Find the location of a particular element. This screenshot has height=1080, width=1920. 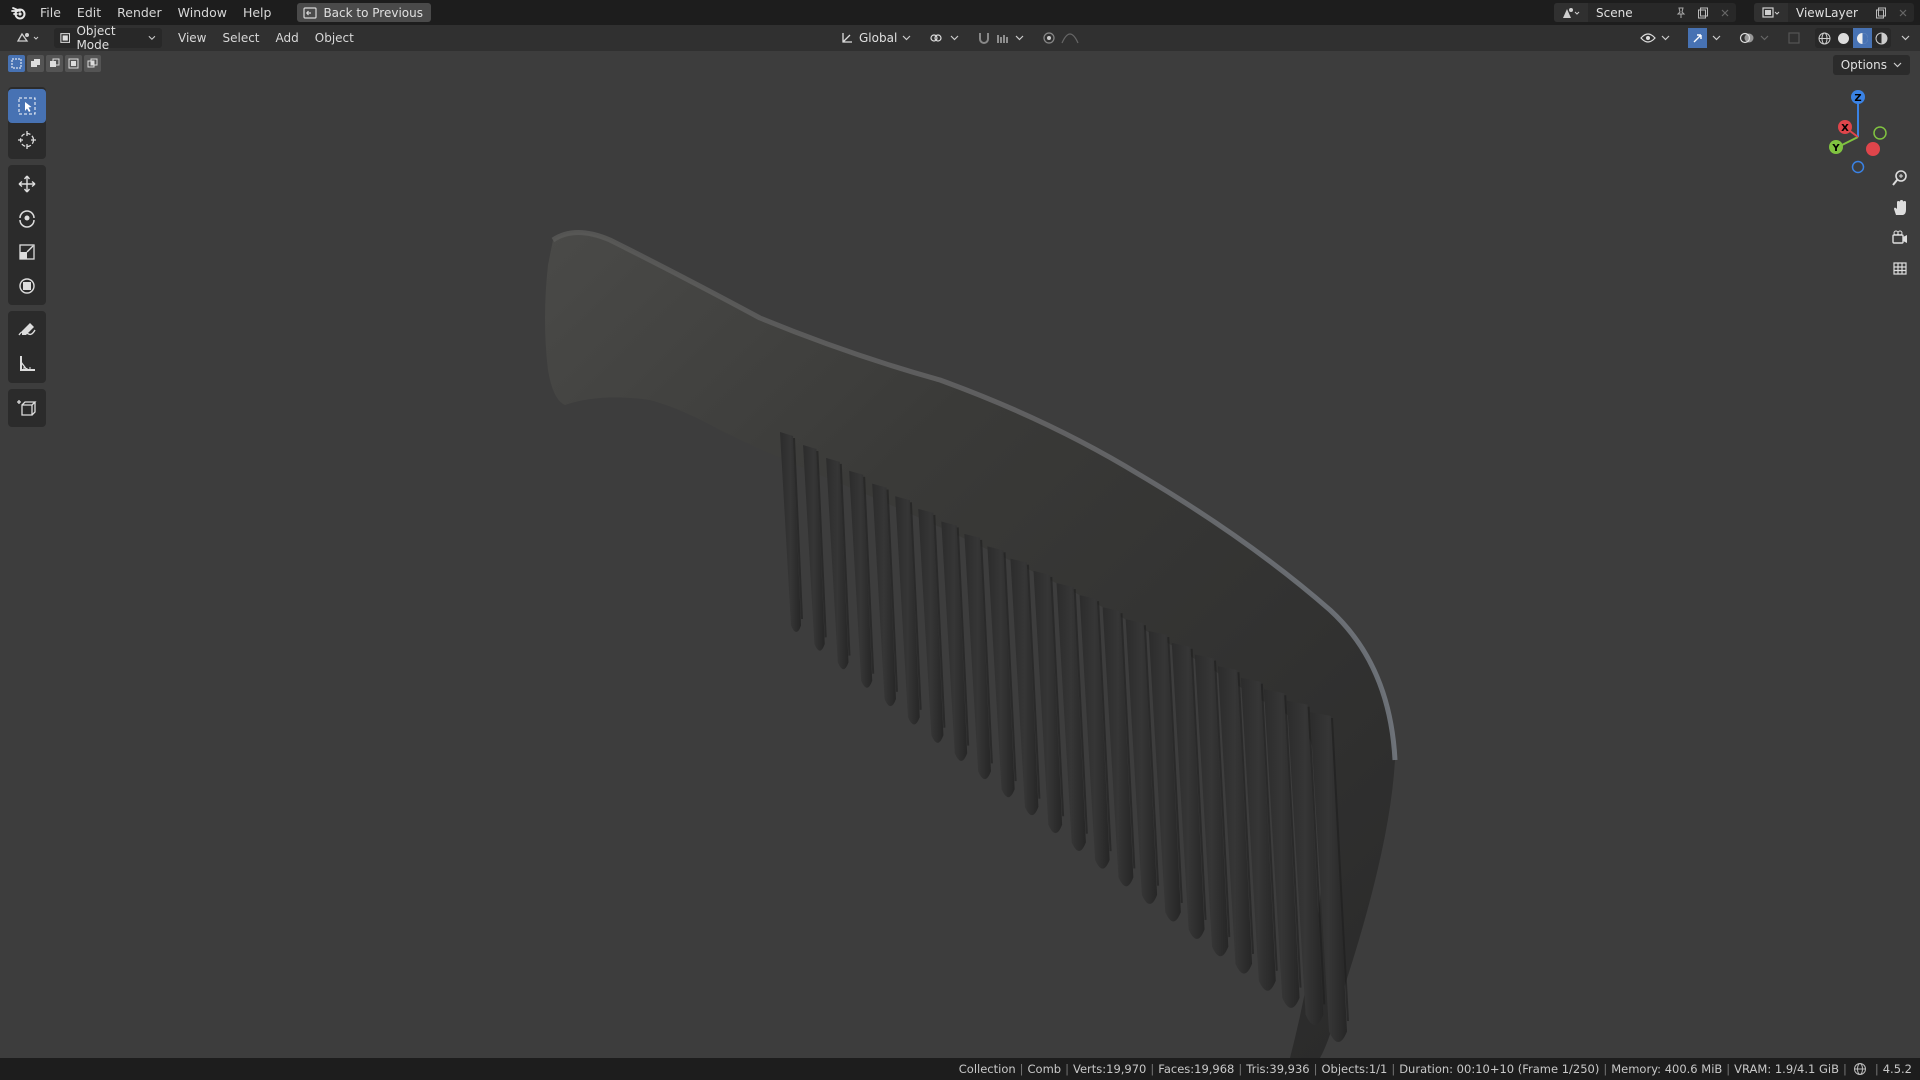

measure-tool-icon is located at coordinates (27, 364).